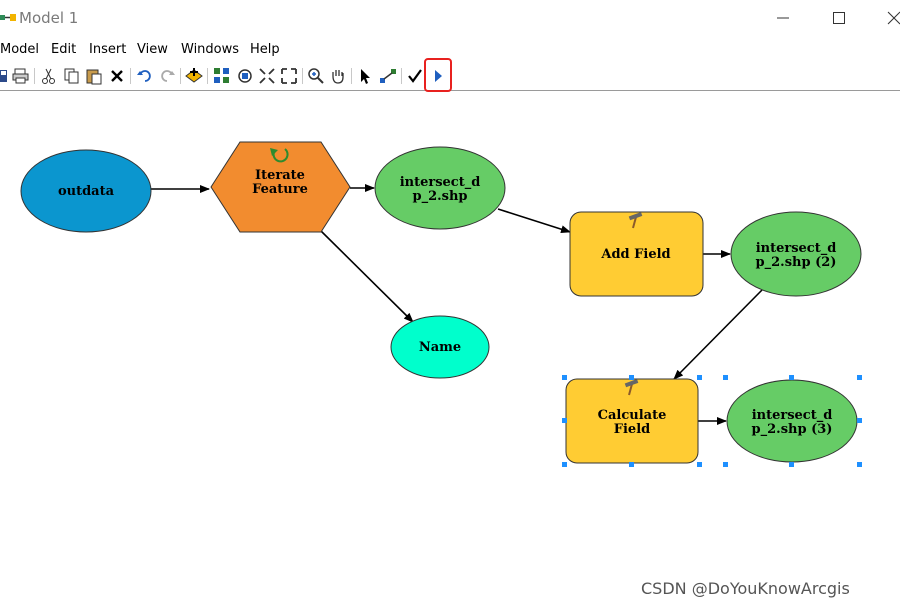  What do you see at coordinates (94, 76) in the screenshot?
I see `paste-icon` at bounding box center [94, 76].